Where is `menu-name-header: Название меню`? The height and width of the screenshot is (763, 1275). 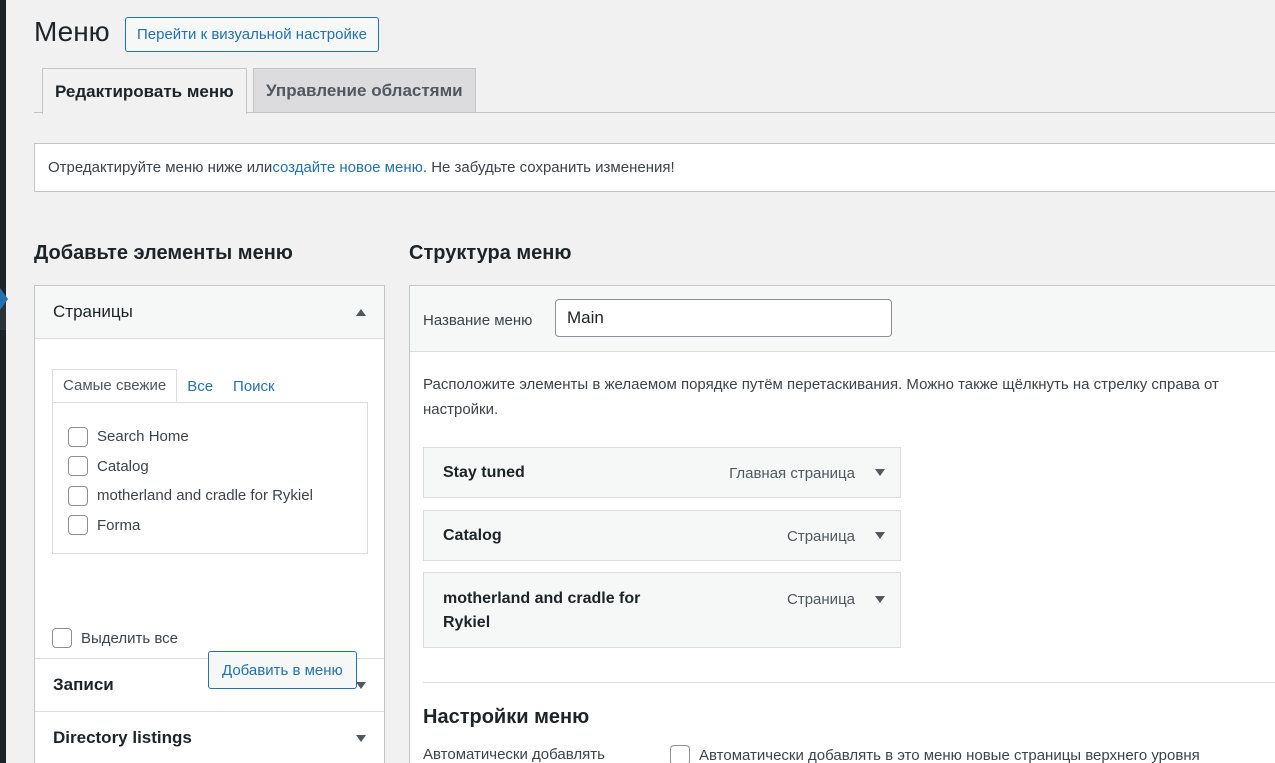
menu-name-header: Название меню is located at coordinates (842, 319).